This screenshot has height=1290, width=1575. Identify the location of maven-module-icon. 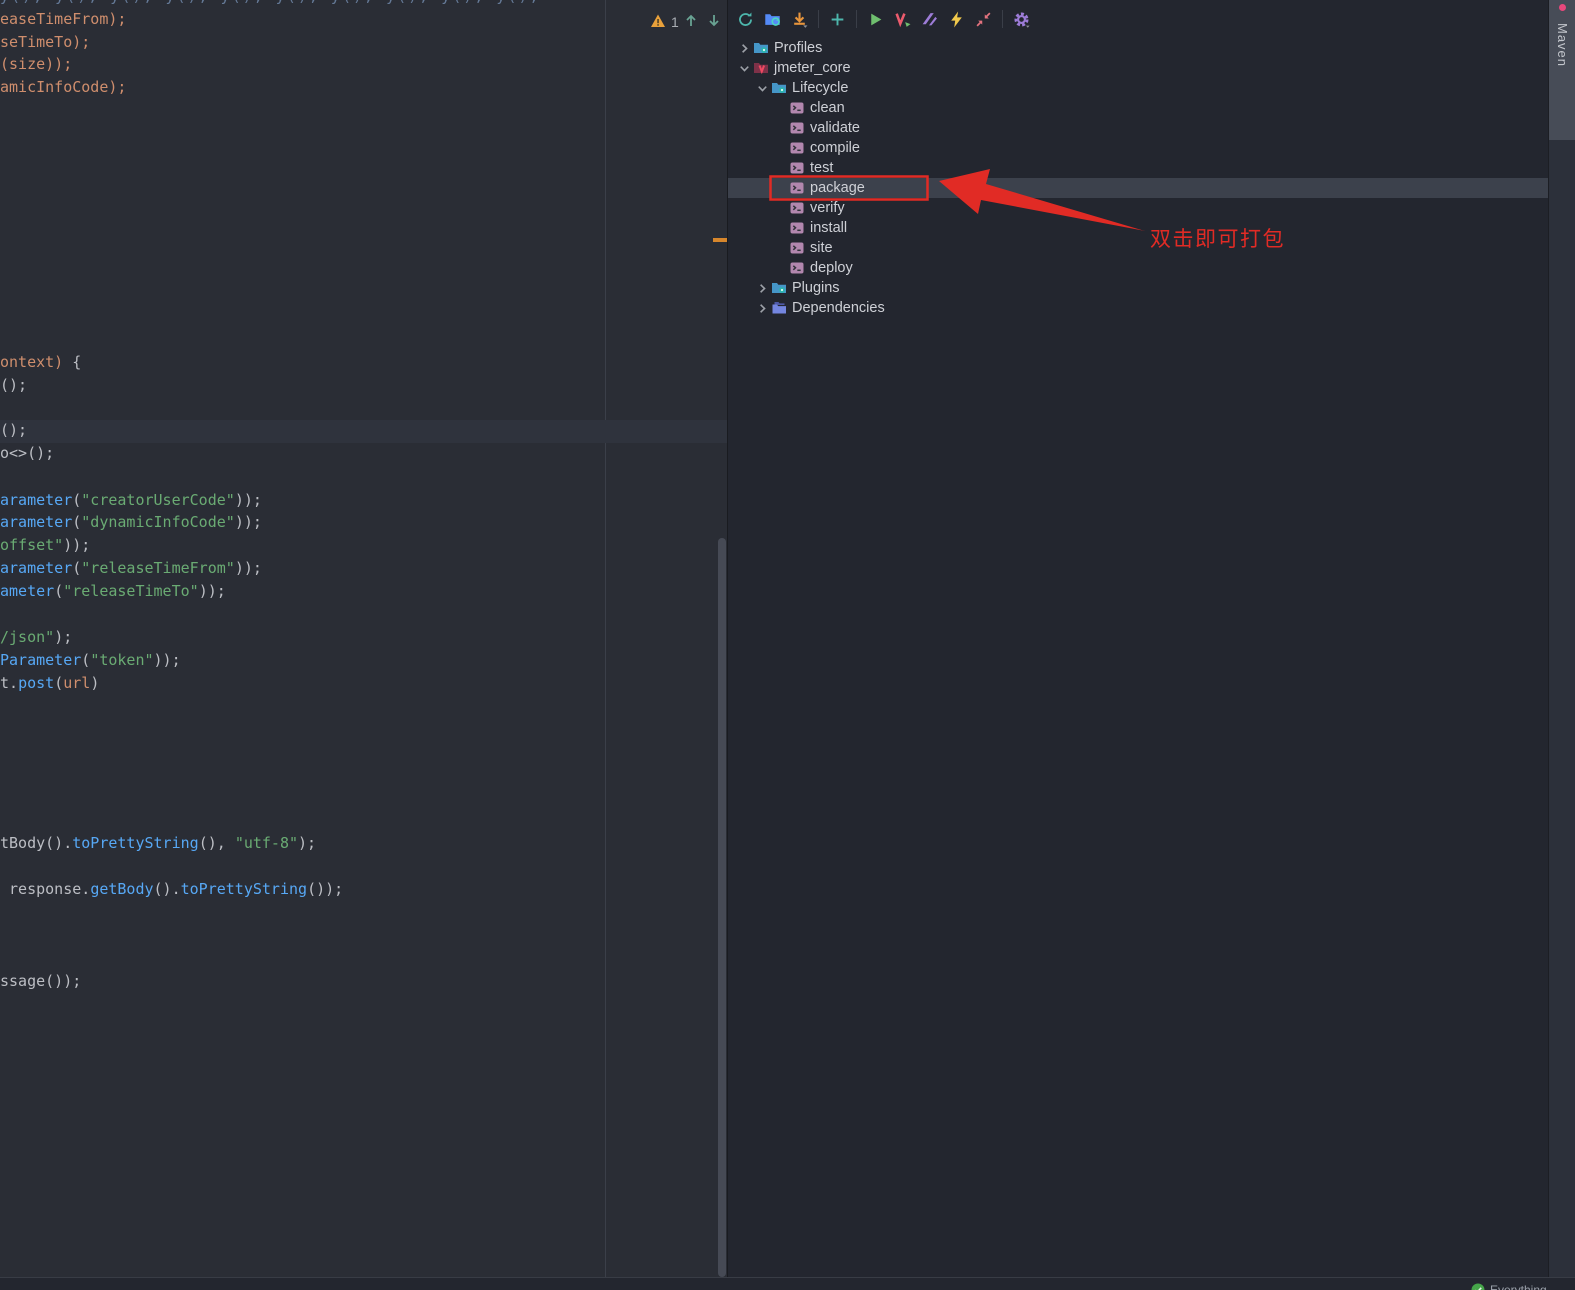
(761, 68).